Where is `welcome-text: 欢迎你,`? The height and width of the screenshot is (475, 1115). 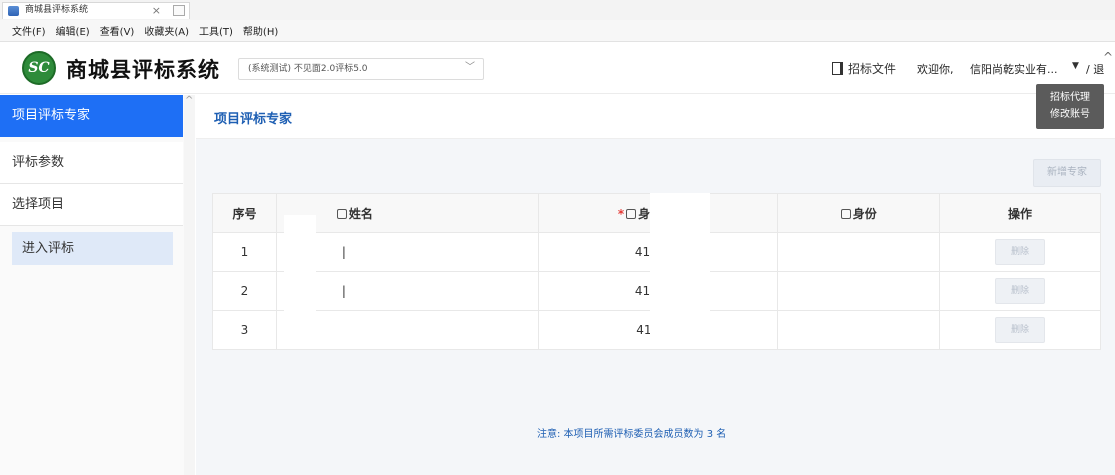
welcome-text: 欢迎你, is located at coordinates (935, 69).